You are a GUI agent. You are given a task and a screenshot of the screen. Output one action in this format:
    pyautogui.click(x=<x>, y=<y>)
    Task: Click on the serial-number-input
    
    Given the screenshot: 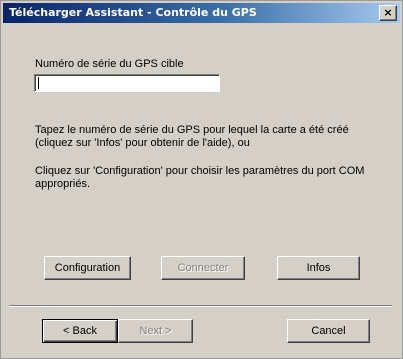 What is the action you would take?
    pyautogui.click(x=127, y=83)
    